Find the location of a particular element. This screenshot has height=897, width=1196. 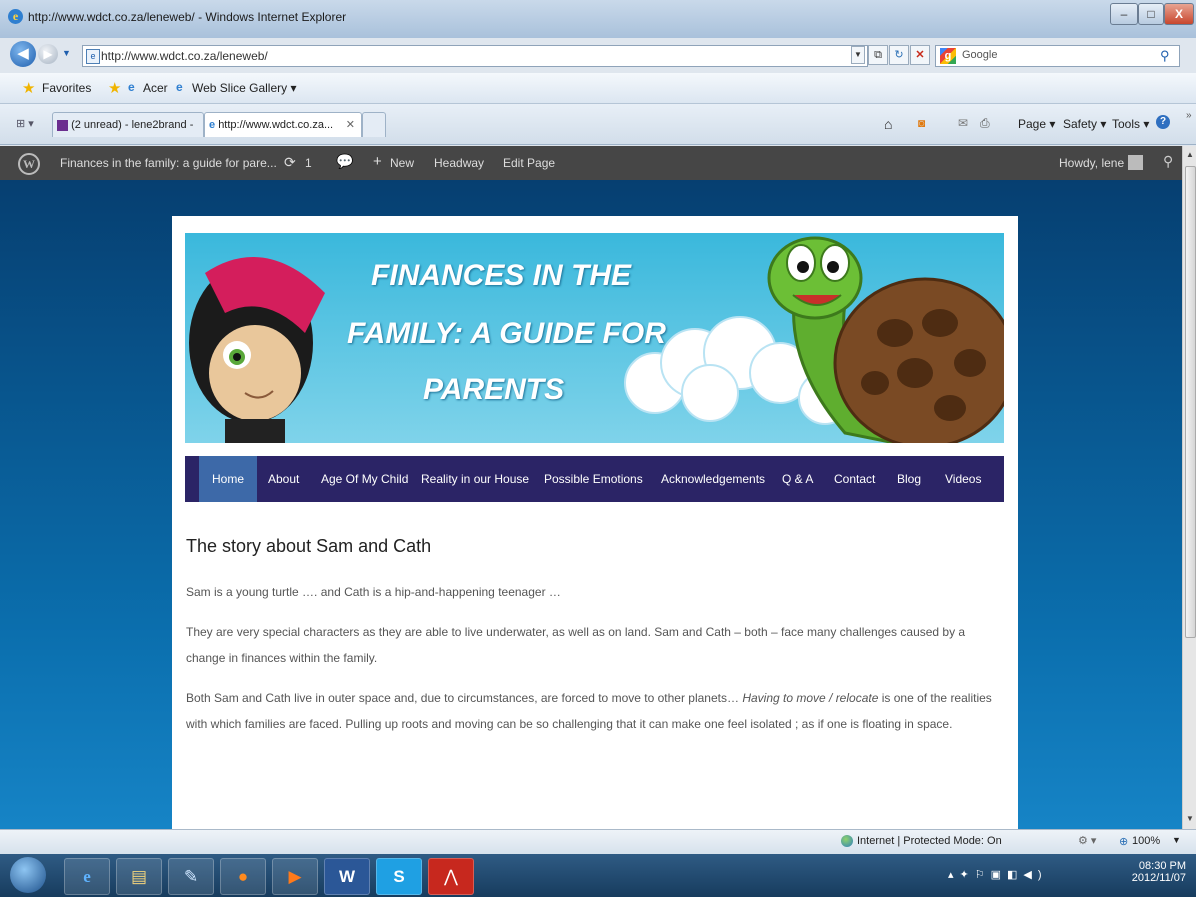

address-bar: e http://www.wdct.co.za/leneweb/ is located at coordinates (475, 56).